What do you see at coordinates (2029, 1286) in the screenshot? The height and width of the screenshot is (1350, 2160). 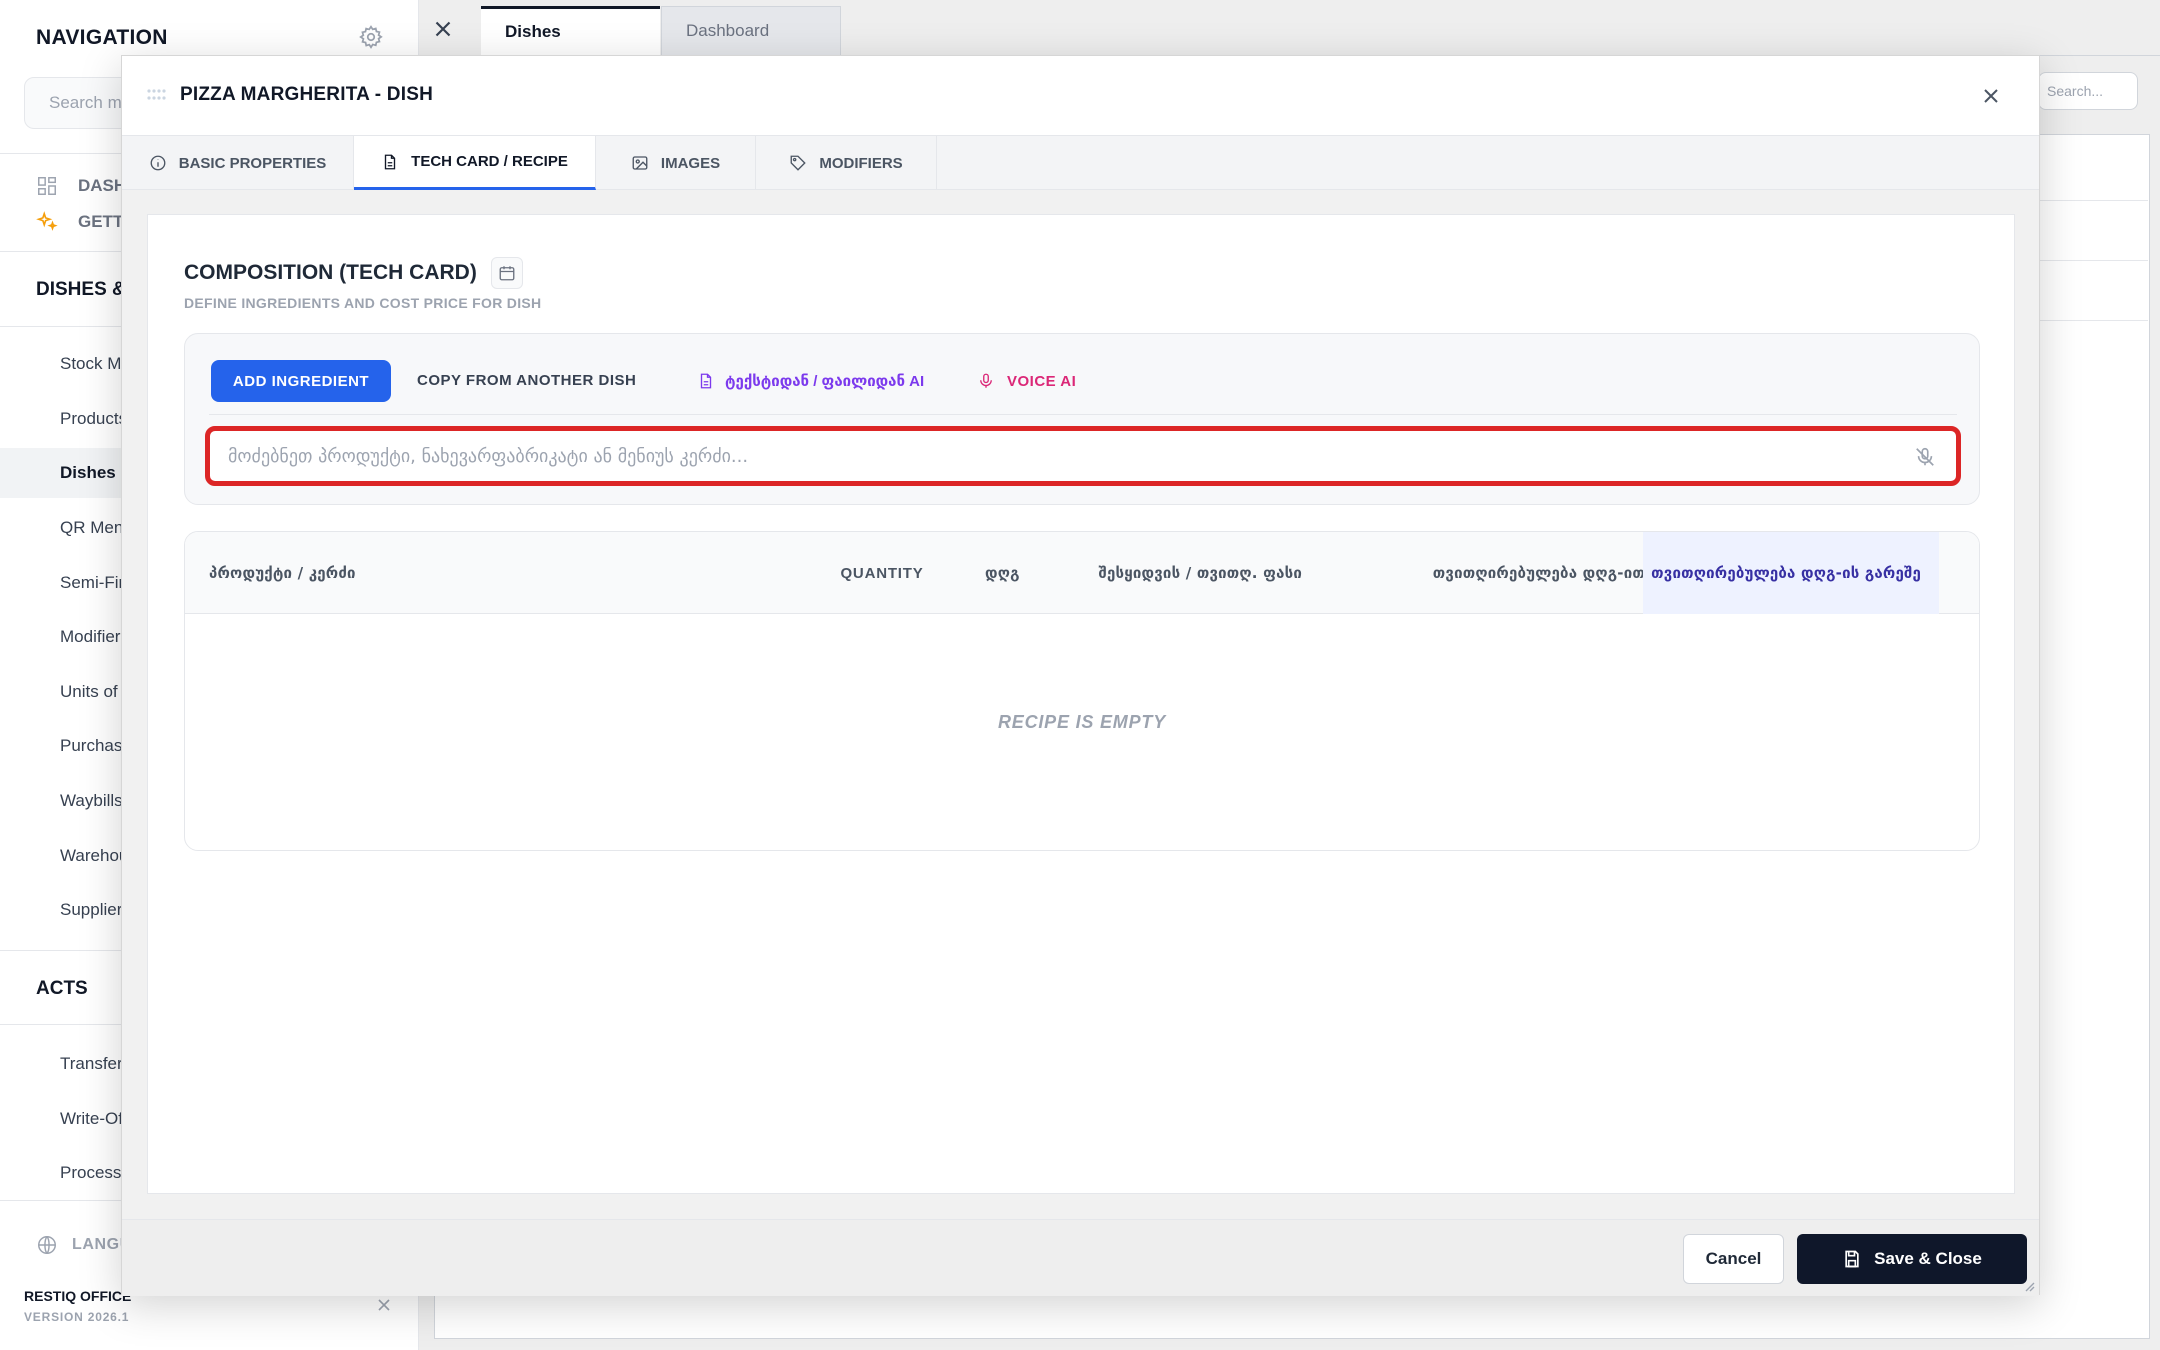 I see `resize-handle-icon` at bounding box center [2029, 1286].